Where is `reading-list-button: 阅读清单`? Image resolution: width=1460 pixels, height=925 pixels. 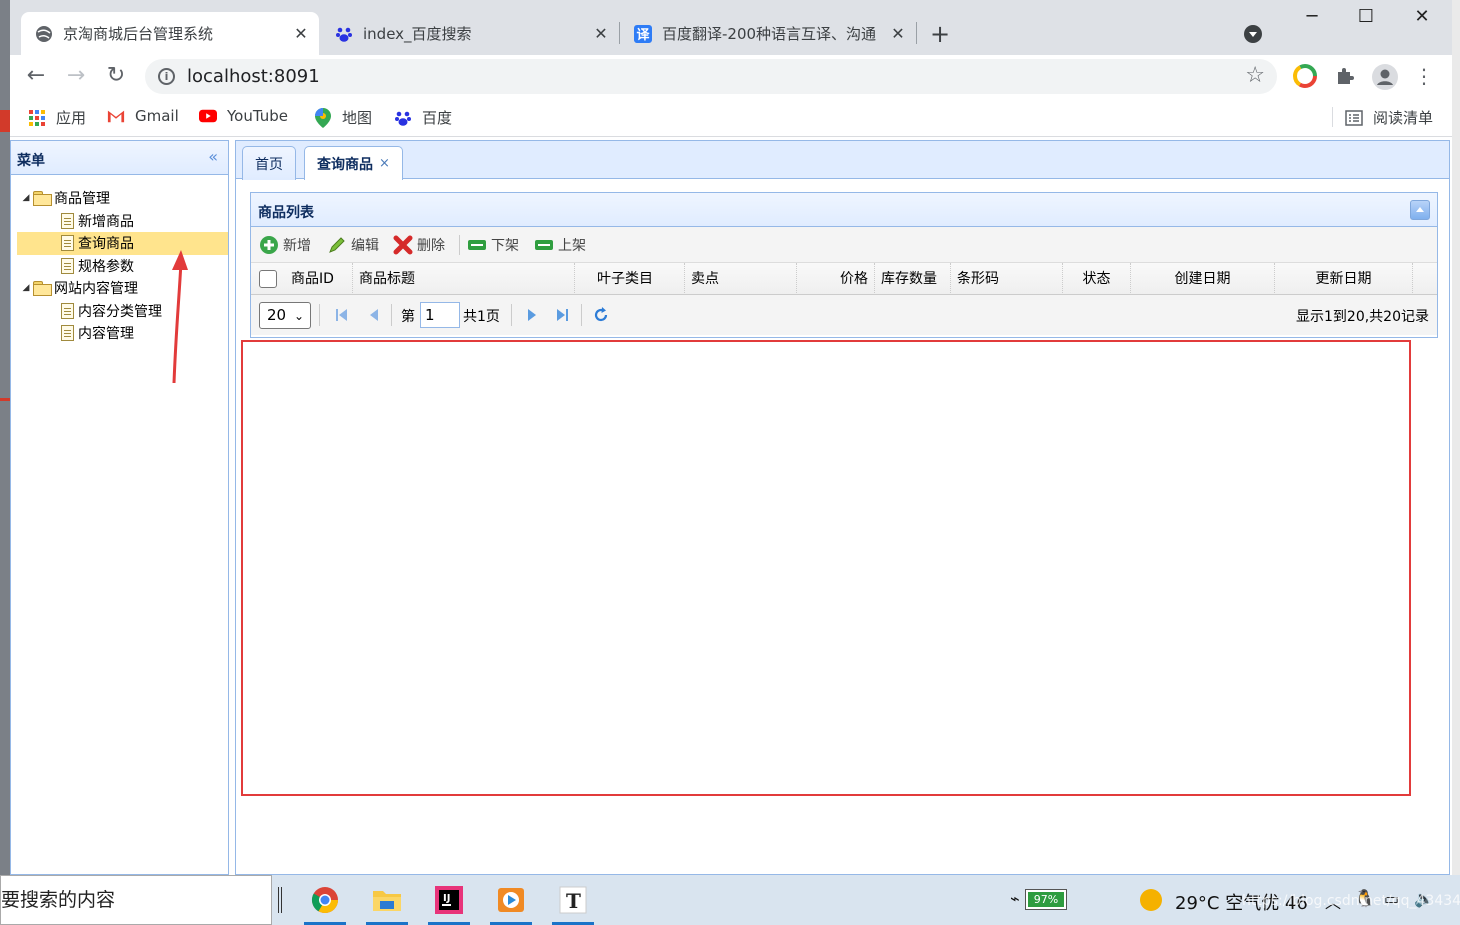 reading-list-button: 阅读清单 is located at coordinates (1389, 117).